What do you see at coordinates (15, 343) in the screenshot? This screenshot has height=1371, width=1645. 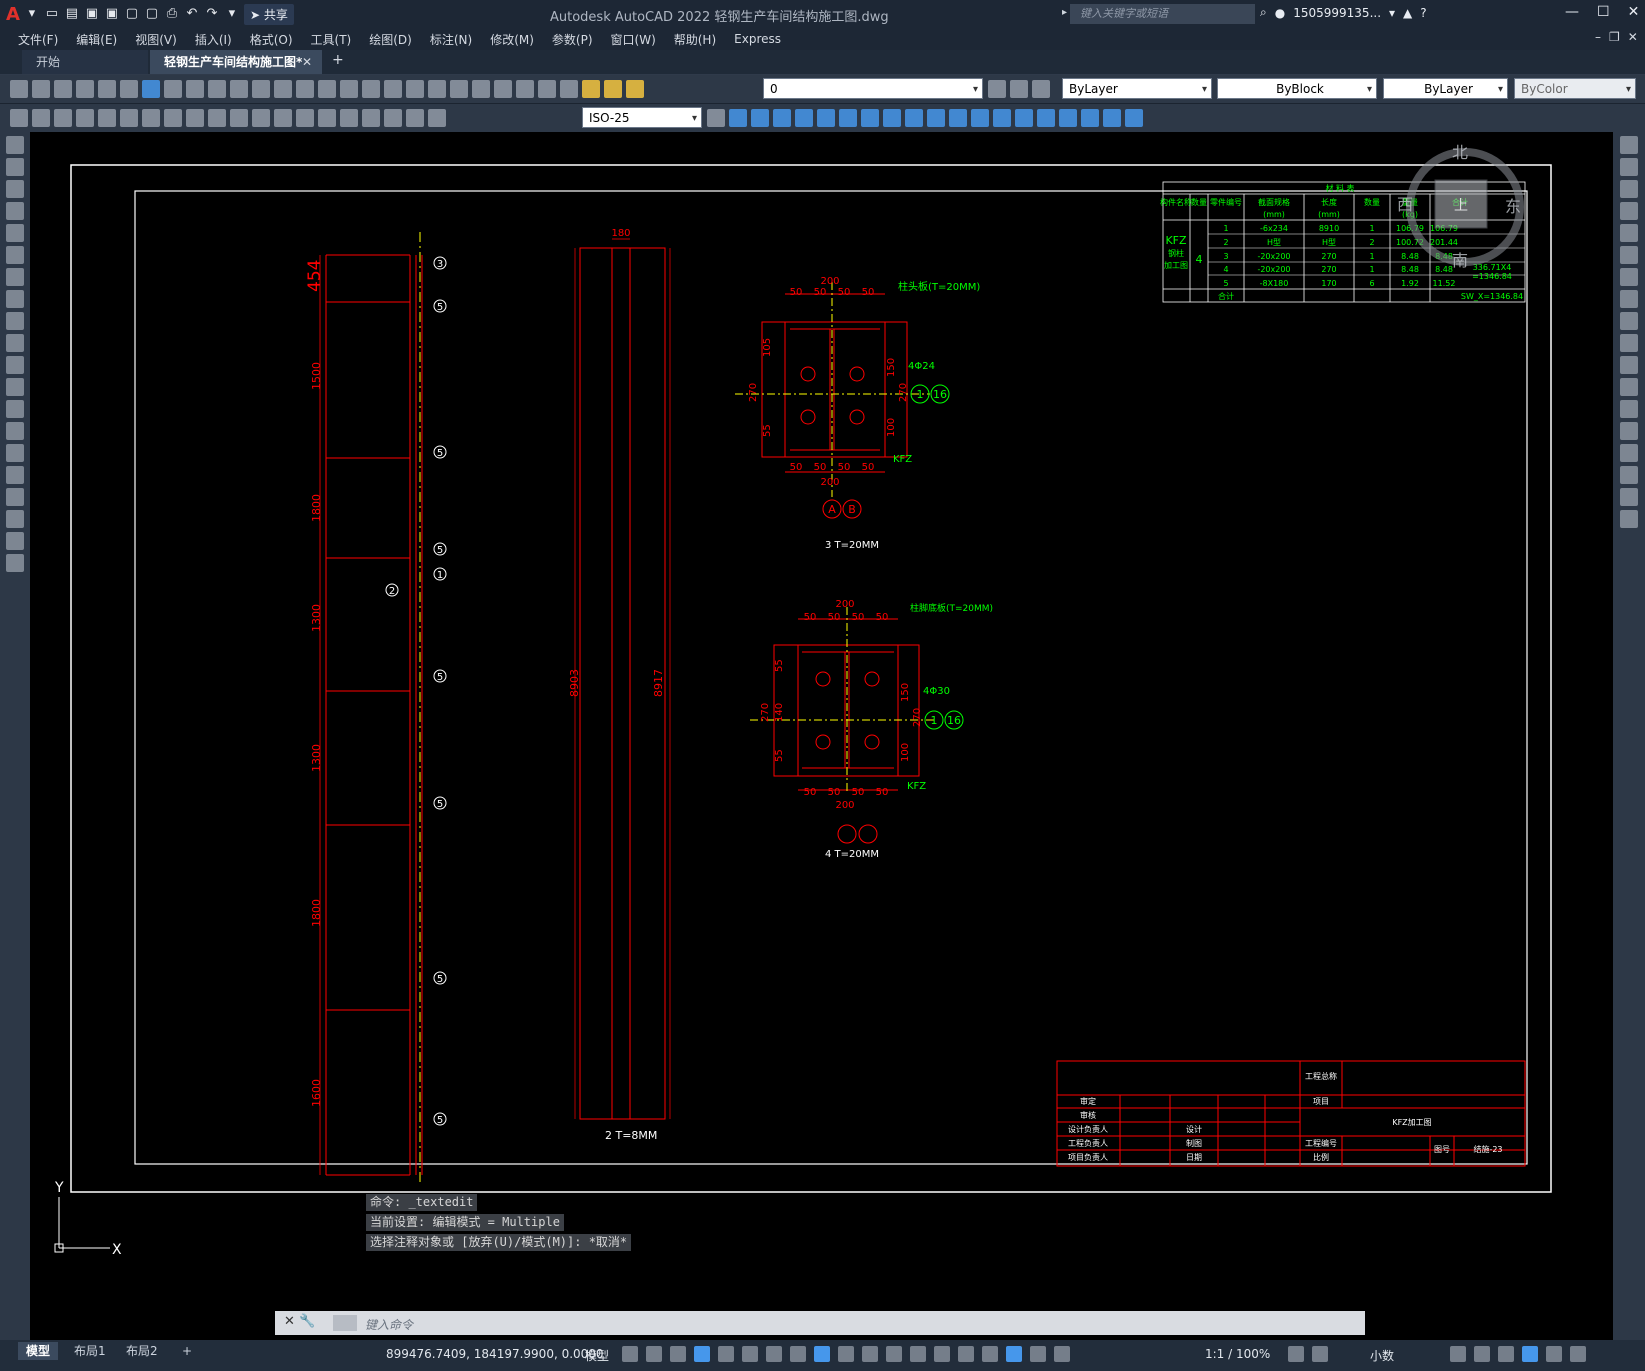 I see `ellipse-icon` at bounding box center [15, 343].